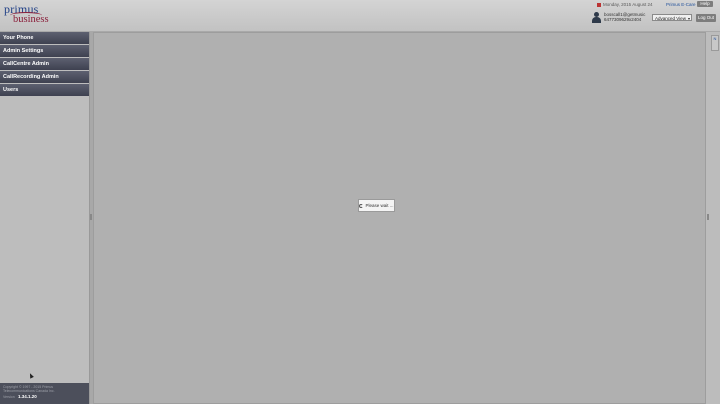 The height and width of the screenshot is (404, 720). What do you see at coordinates (29, 391) in the screenshot?
I see `copyright-line-2: Telecommunications Canada Inc.` at bounding box center [29, 391].